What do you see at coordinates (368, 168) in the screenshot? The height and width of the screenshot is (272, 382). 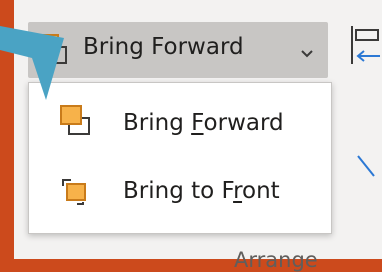 I see `arrow-icon` at bounding box center [368, 168].